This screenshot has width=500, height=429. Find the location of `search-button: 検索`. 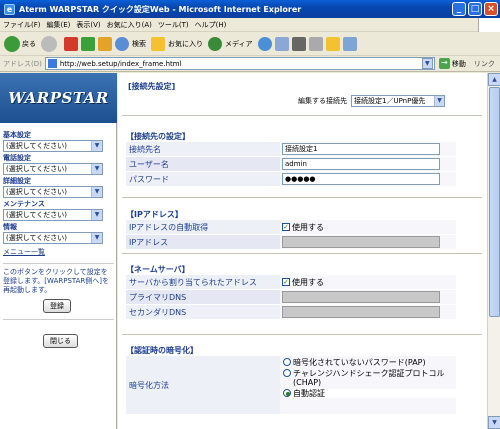

search-button: 検索 is located at coordinates (130, 43).